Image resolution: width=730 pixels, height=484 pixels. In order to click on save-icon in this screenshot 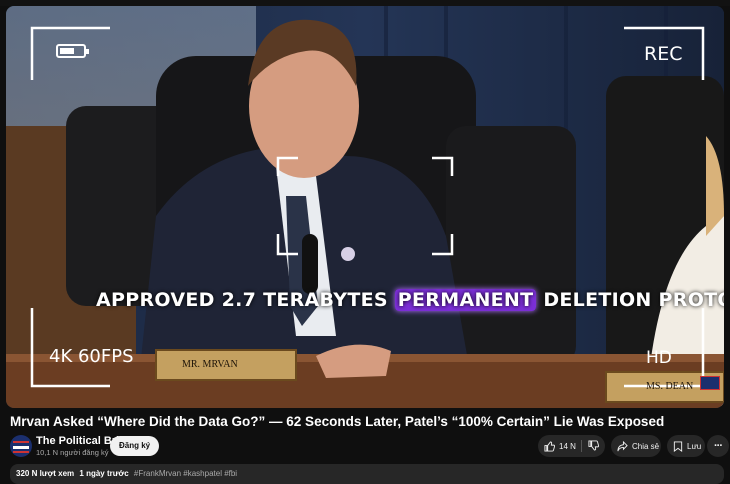, I will do `click(678, 446)`.